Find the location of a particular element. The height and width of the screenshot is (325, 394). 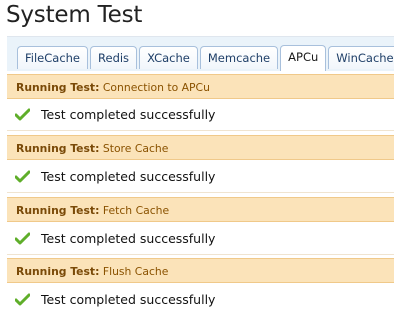

tab-wincache: WinCache is located at coordinates (361, 57).